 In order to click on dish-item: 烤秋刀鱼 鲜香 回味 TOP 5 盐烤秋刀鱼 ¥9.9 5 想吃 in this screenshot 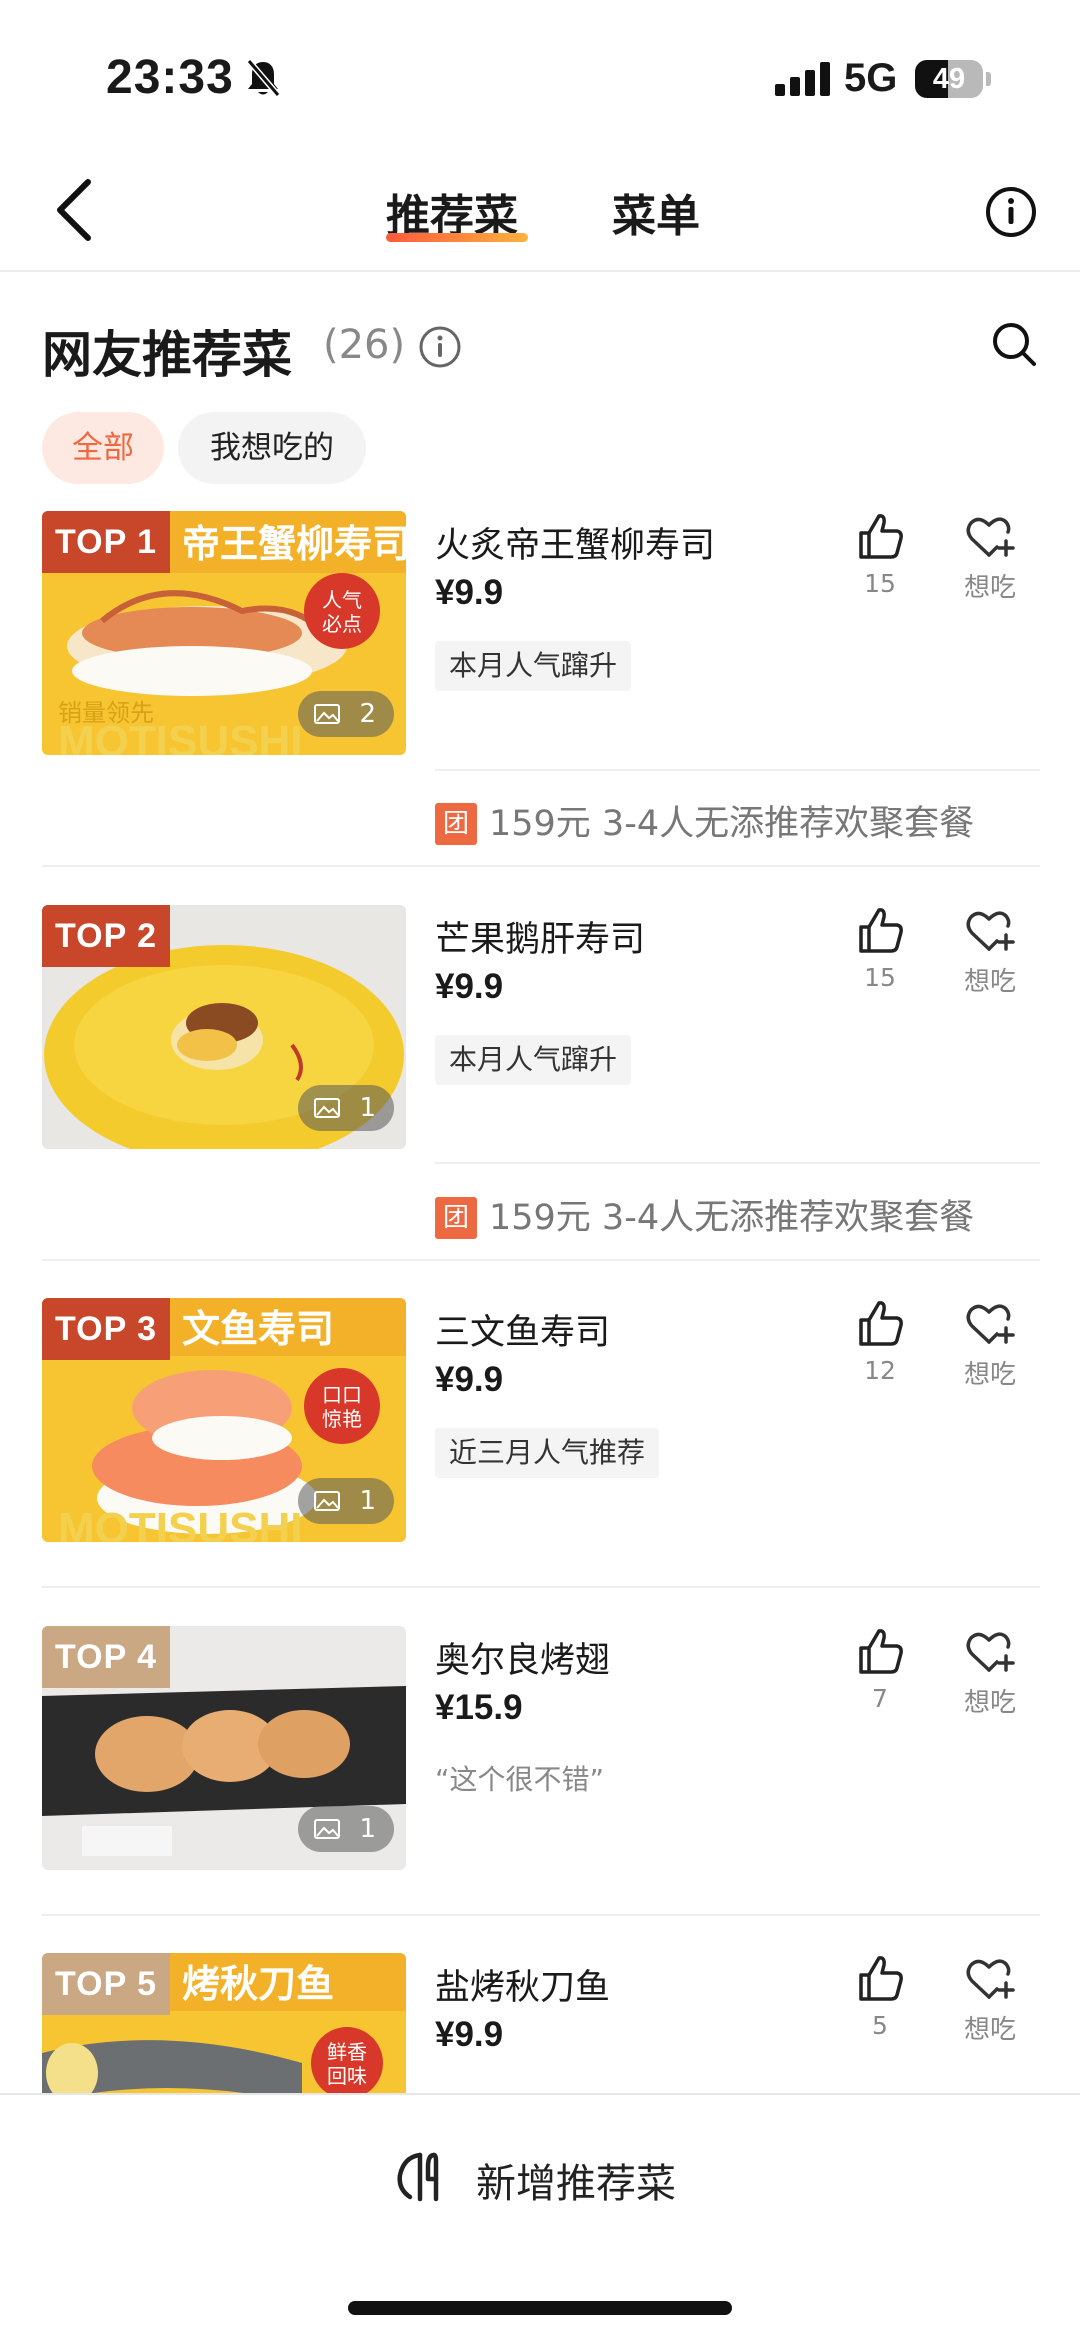, I will do `click(540, 2023)`.